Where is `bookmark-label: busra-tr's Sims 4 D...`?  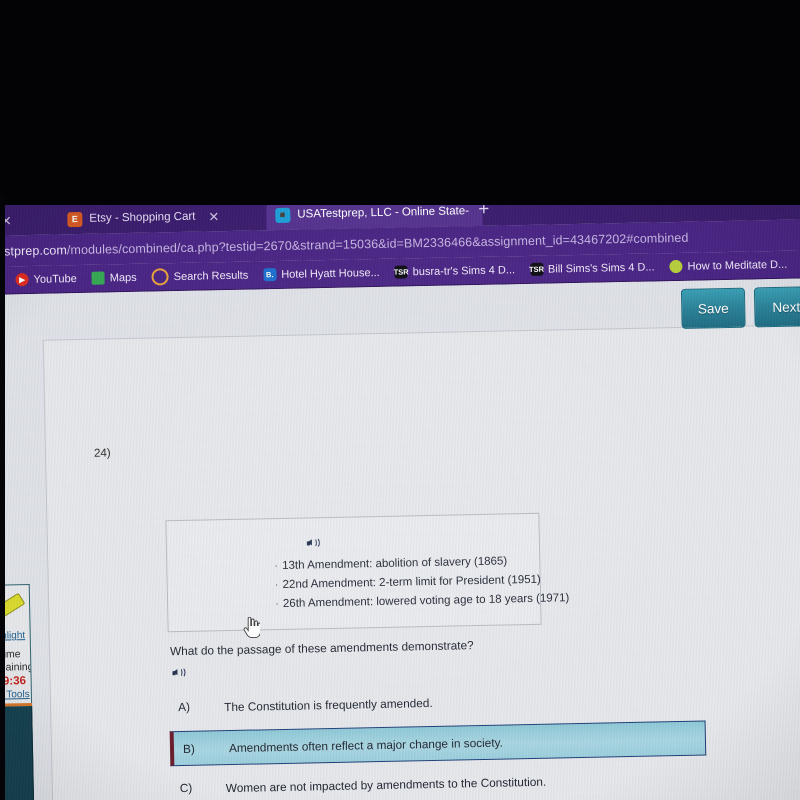 bookmark-label: busra-tr's Sims 4 D... is located at coordinates (464, 270).